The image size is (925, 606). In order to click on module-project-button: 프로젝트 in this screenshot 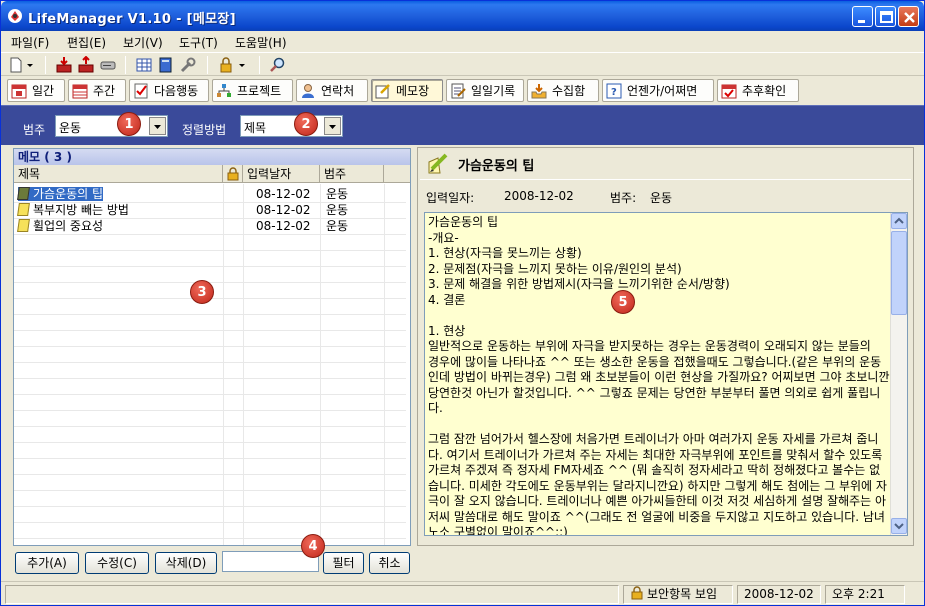, I will do `click(252, 90)`.